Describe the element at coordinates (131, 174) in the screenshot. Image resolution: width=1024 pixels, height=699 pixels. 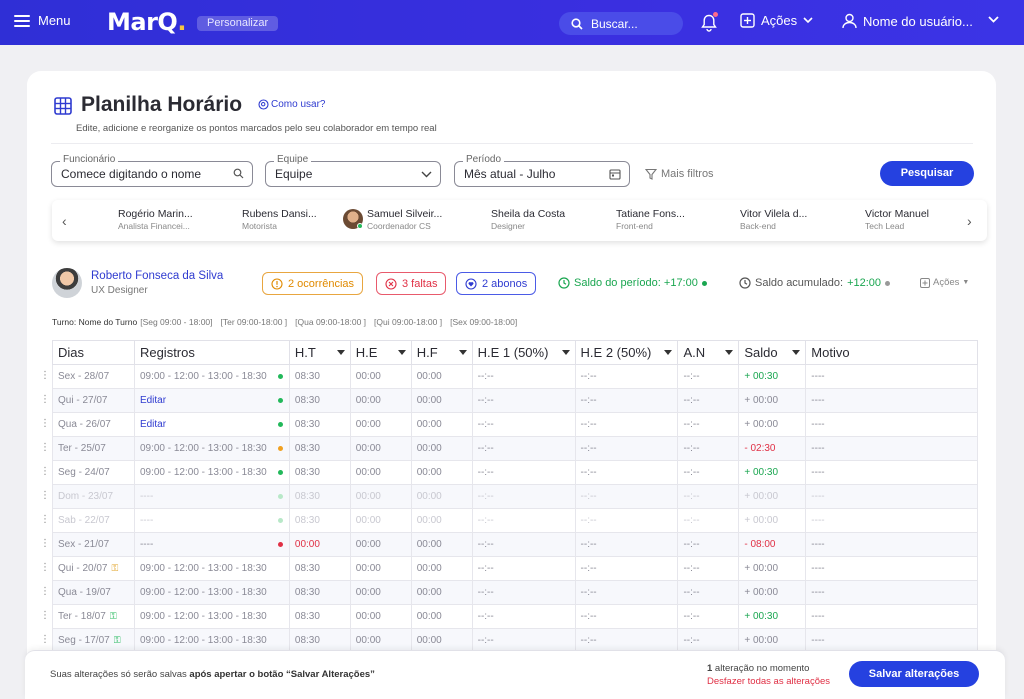
I see `funcionario-input: Comece digitando o nome` at that location.